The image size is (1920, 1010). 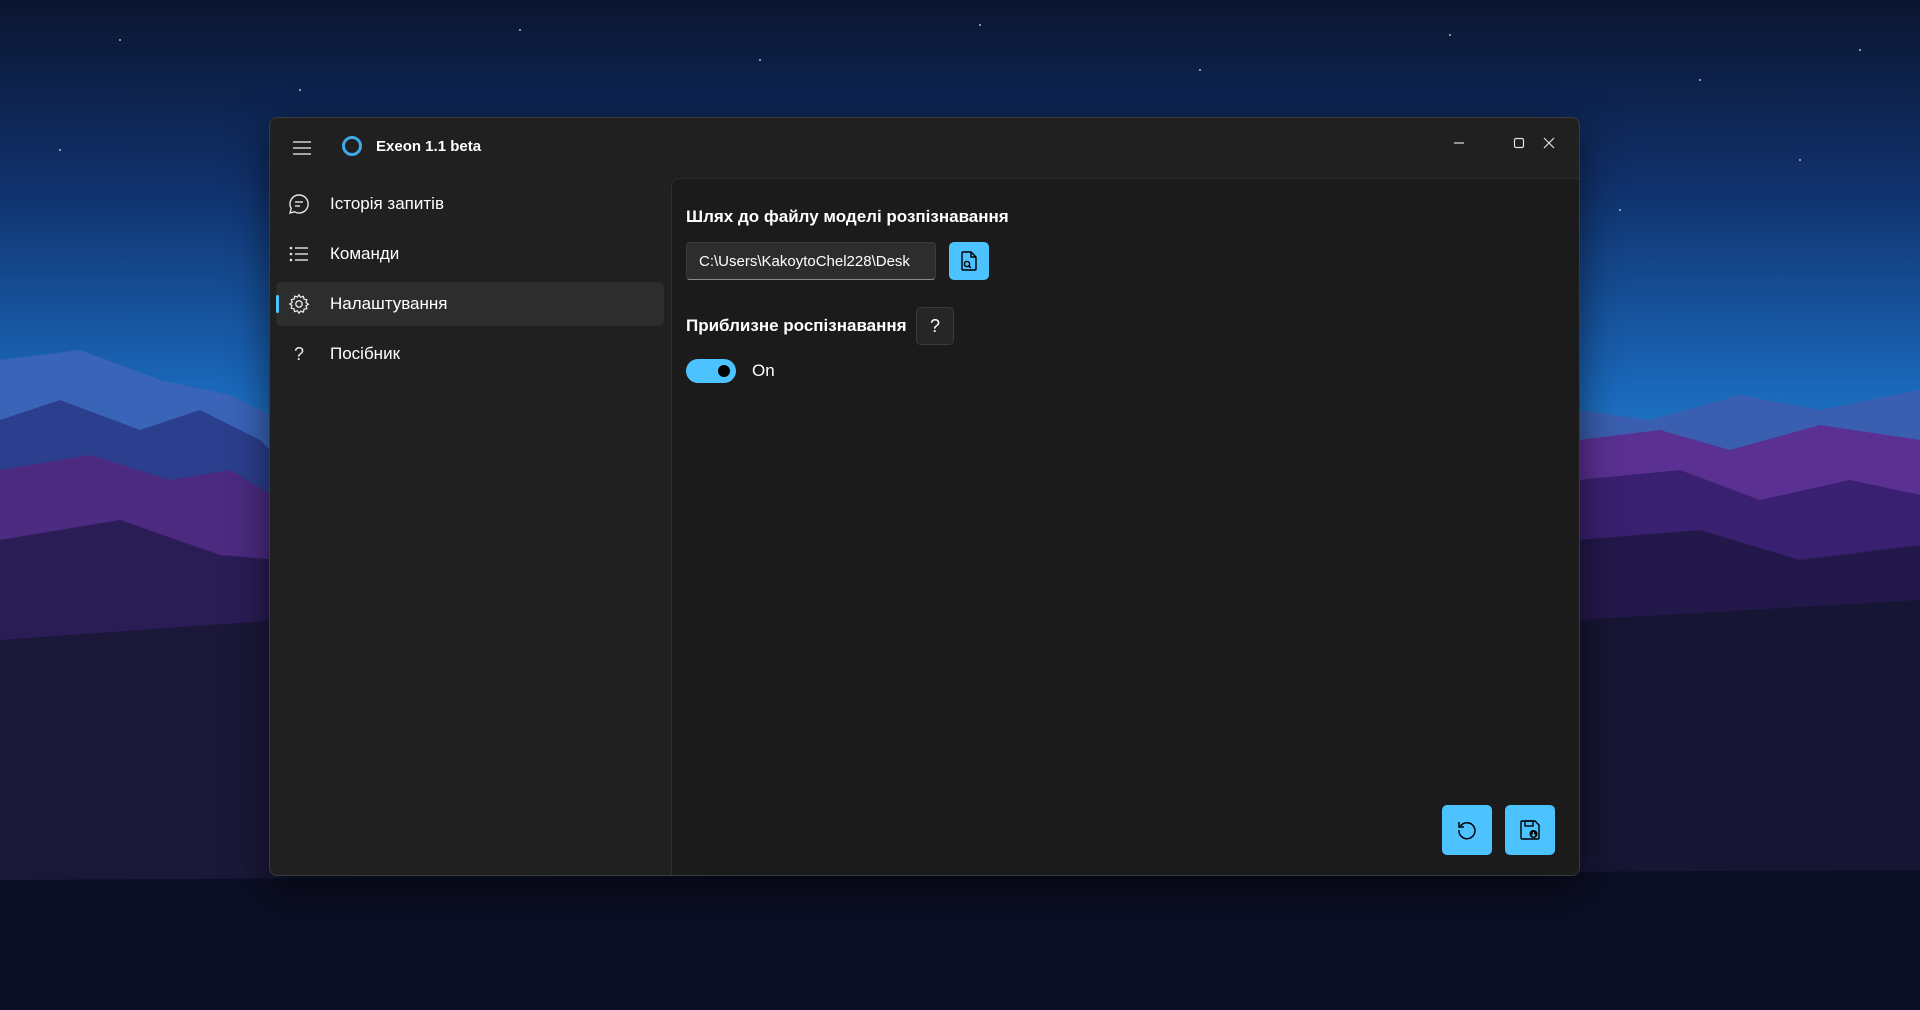 What do you see at coordinates (470, 254) in the screenshot?
I see `sidebar-item-commands: Команди` at bounding box center [470, 254].